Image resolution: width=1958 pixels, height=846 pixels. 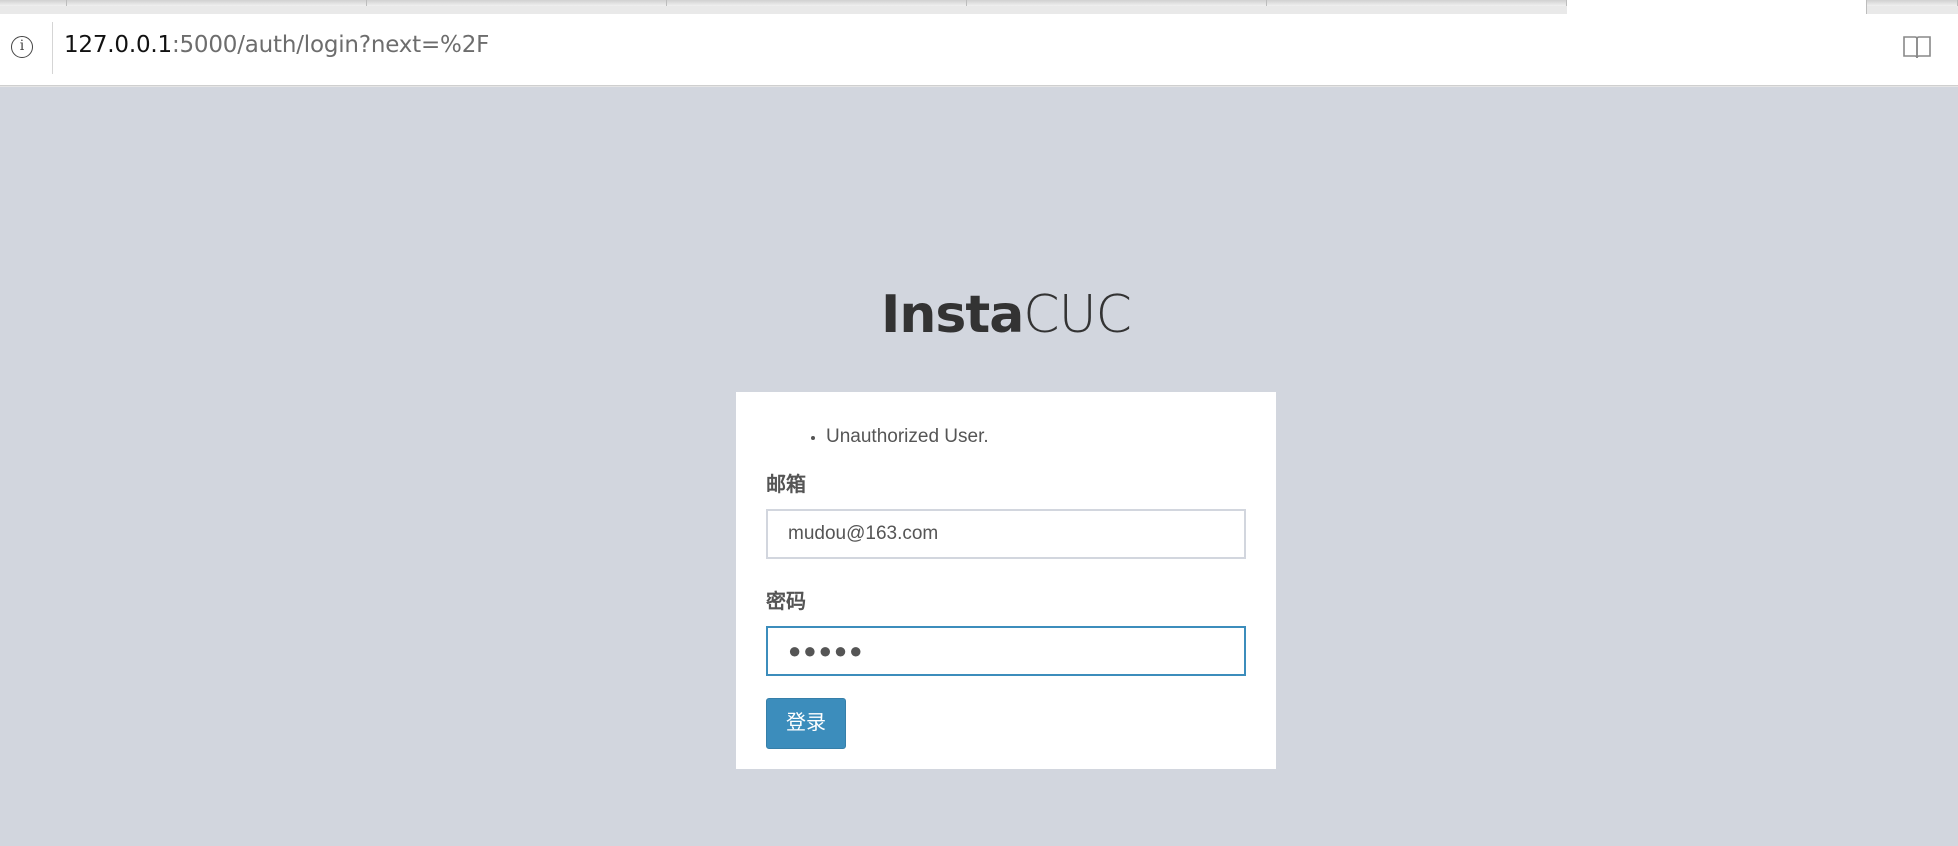 I want to click on url-path: :5000/auth/login?next=%2F, so click(x=330, y=45).